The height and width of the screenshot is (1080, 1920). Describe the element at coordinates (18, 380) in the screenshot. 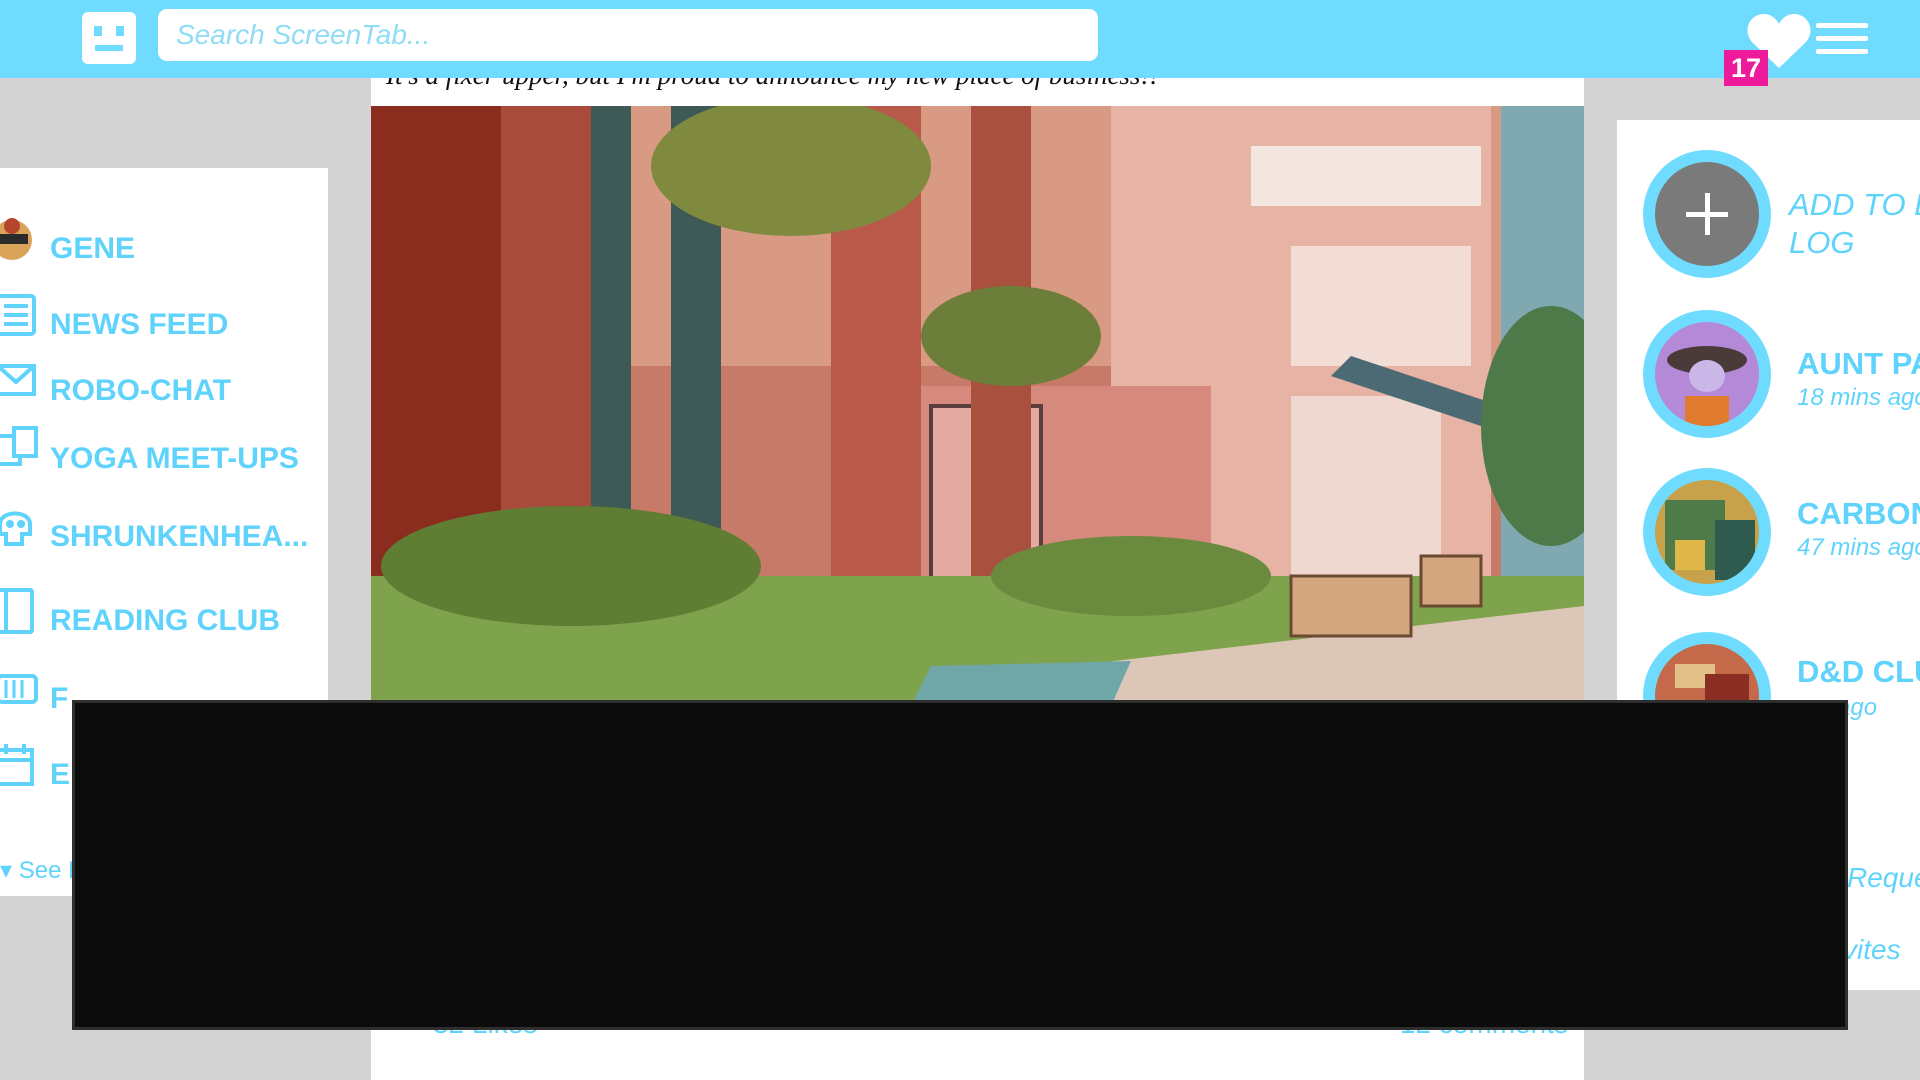

I see `envelope-icon` at that location.